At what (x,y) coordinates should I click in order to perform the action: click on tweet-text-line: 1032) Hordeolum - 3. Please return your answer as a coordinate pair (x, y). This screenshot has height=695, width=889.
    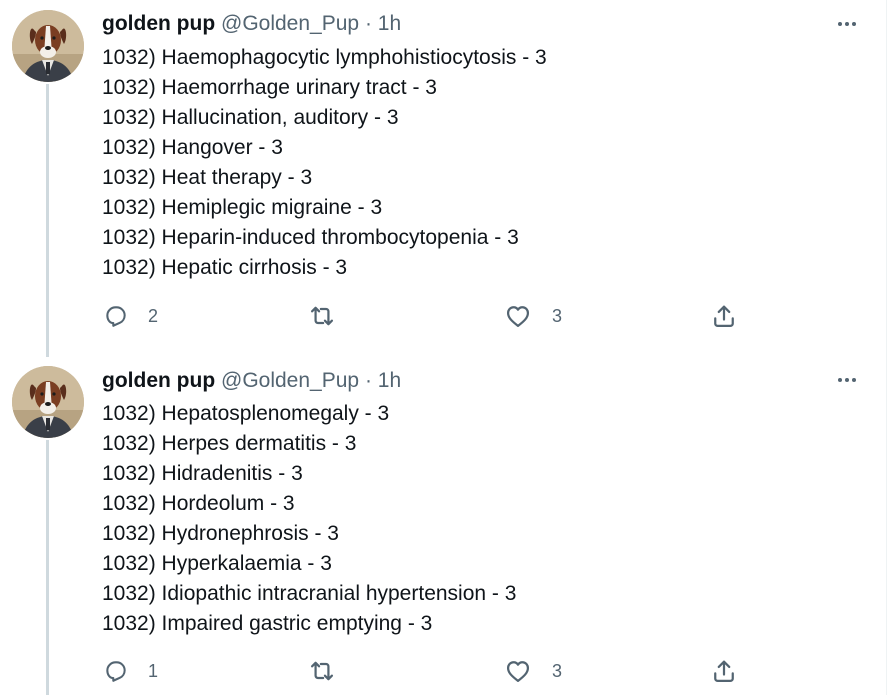
    Looking at the image, I should click on (198, 503).